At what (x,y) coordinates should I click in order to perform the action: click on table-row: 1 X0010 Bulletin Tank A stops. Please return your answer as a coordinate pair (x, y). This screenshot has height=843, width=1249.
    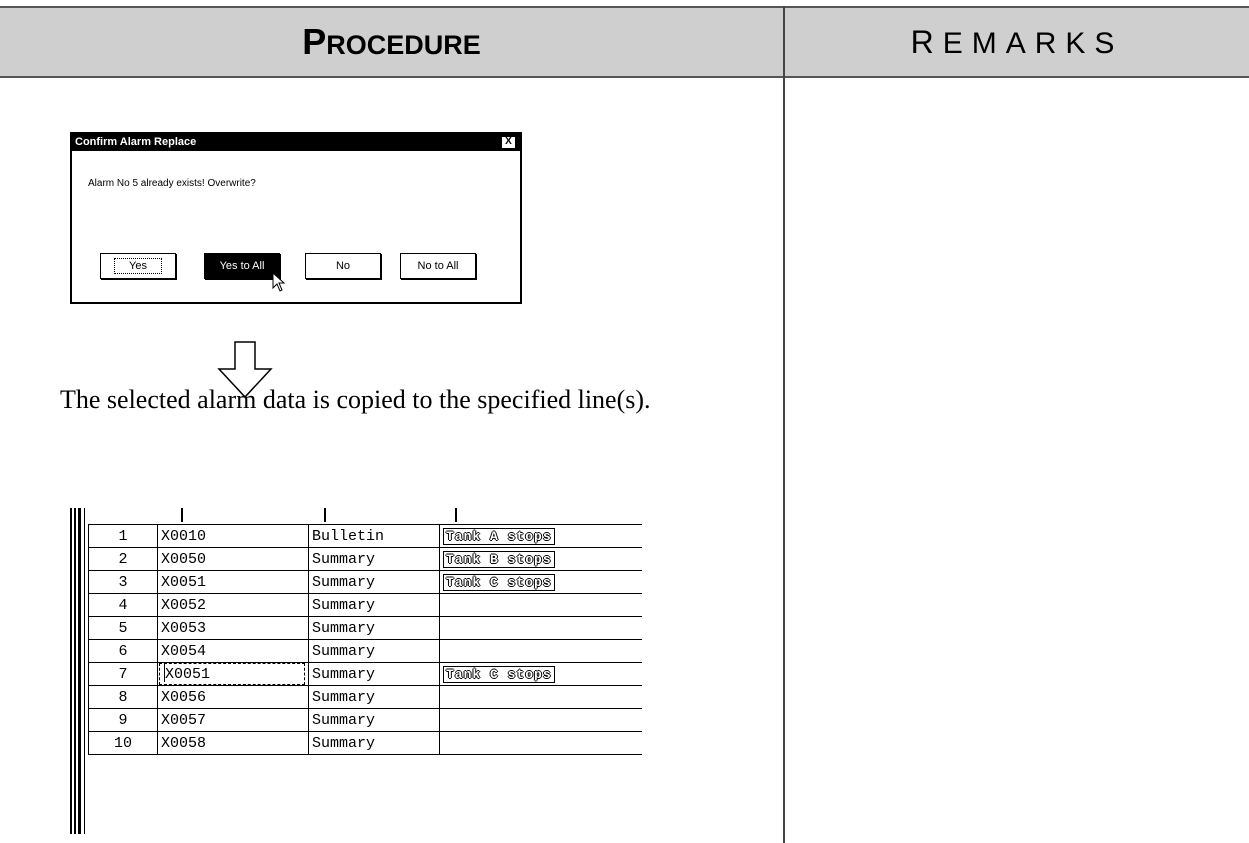
    Looking at the image, I should click on (365, 536).